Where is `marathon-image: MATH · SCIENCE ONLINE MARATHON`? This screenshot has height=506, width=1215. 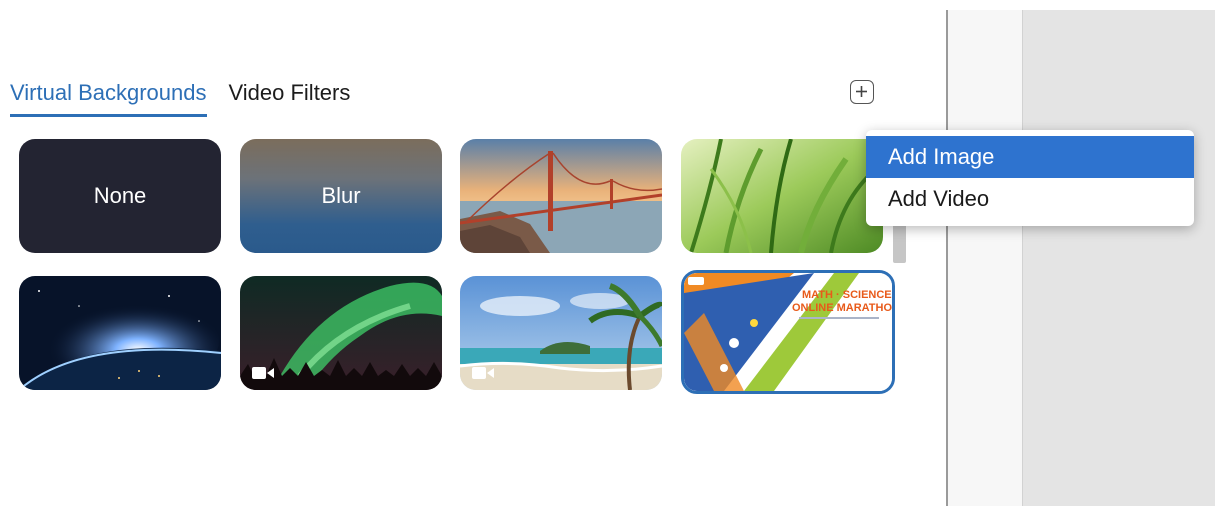
marathon-image: MATH · SCIENCE ONLINE MARATHON is located at coordinates (788, 332).